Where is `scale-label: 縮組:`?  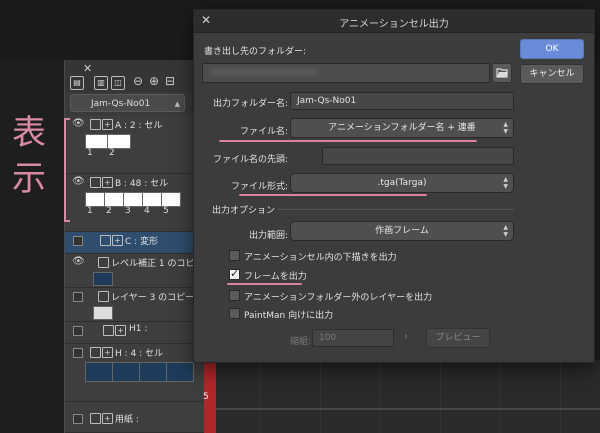
scale-label: 縮組: is located at coordinates (301, 342).